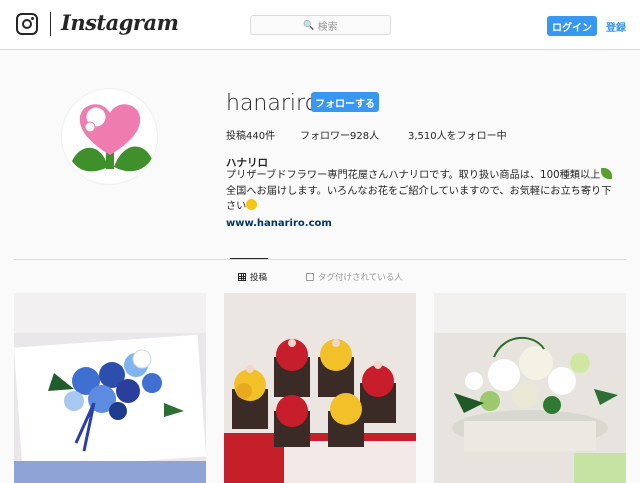  What do you see at coordinates (236, 206) in the screenshot?
I see `bio-line-3: さい` at bounding box center [236, 206].